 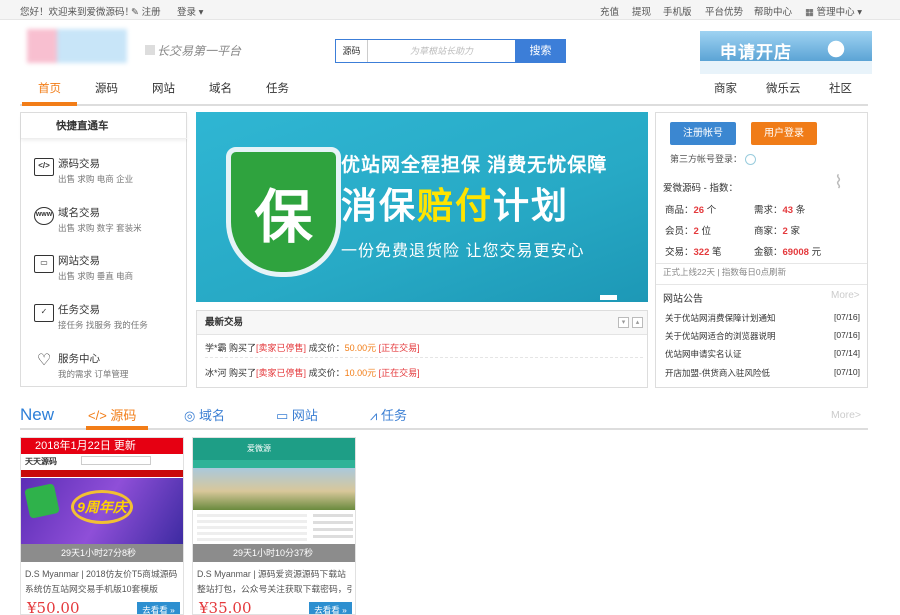 I want to click on sidebar-item-website-trade: ▭ 网站交易 出售 求购 垂直 电商, so click(x=103, y=270).